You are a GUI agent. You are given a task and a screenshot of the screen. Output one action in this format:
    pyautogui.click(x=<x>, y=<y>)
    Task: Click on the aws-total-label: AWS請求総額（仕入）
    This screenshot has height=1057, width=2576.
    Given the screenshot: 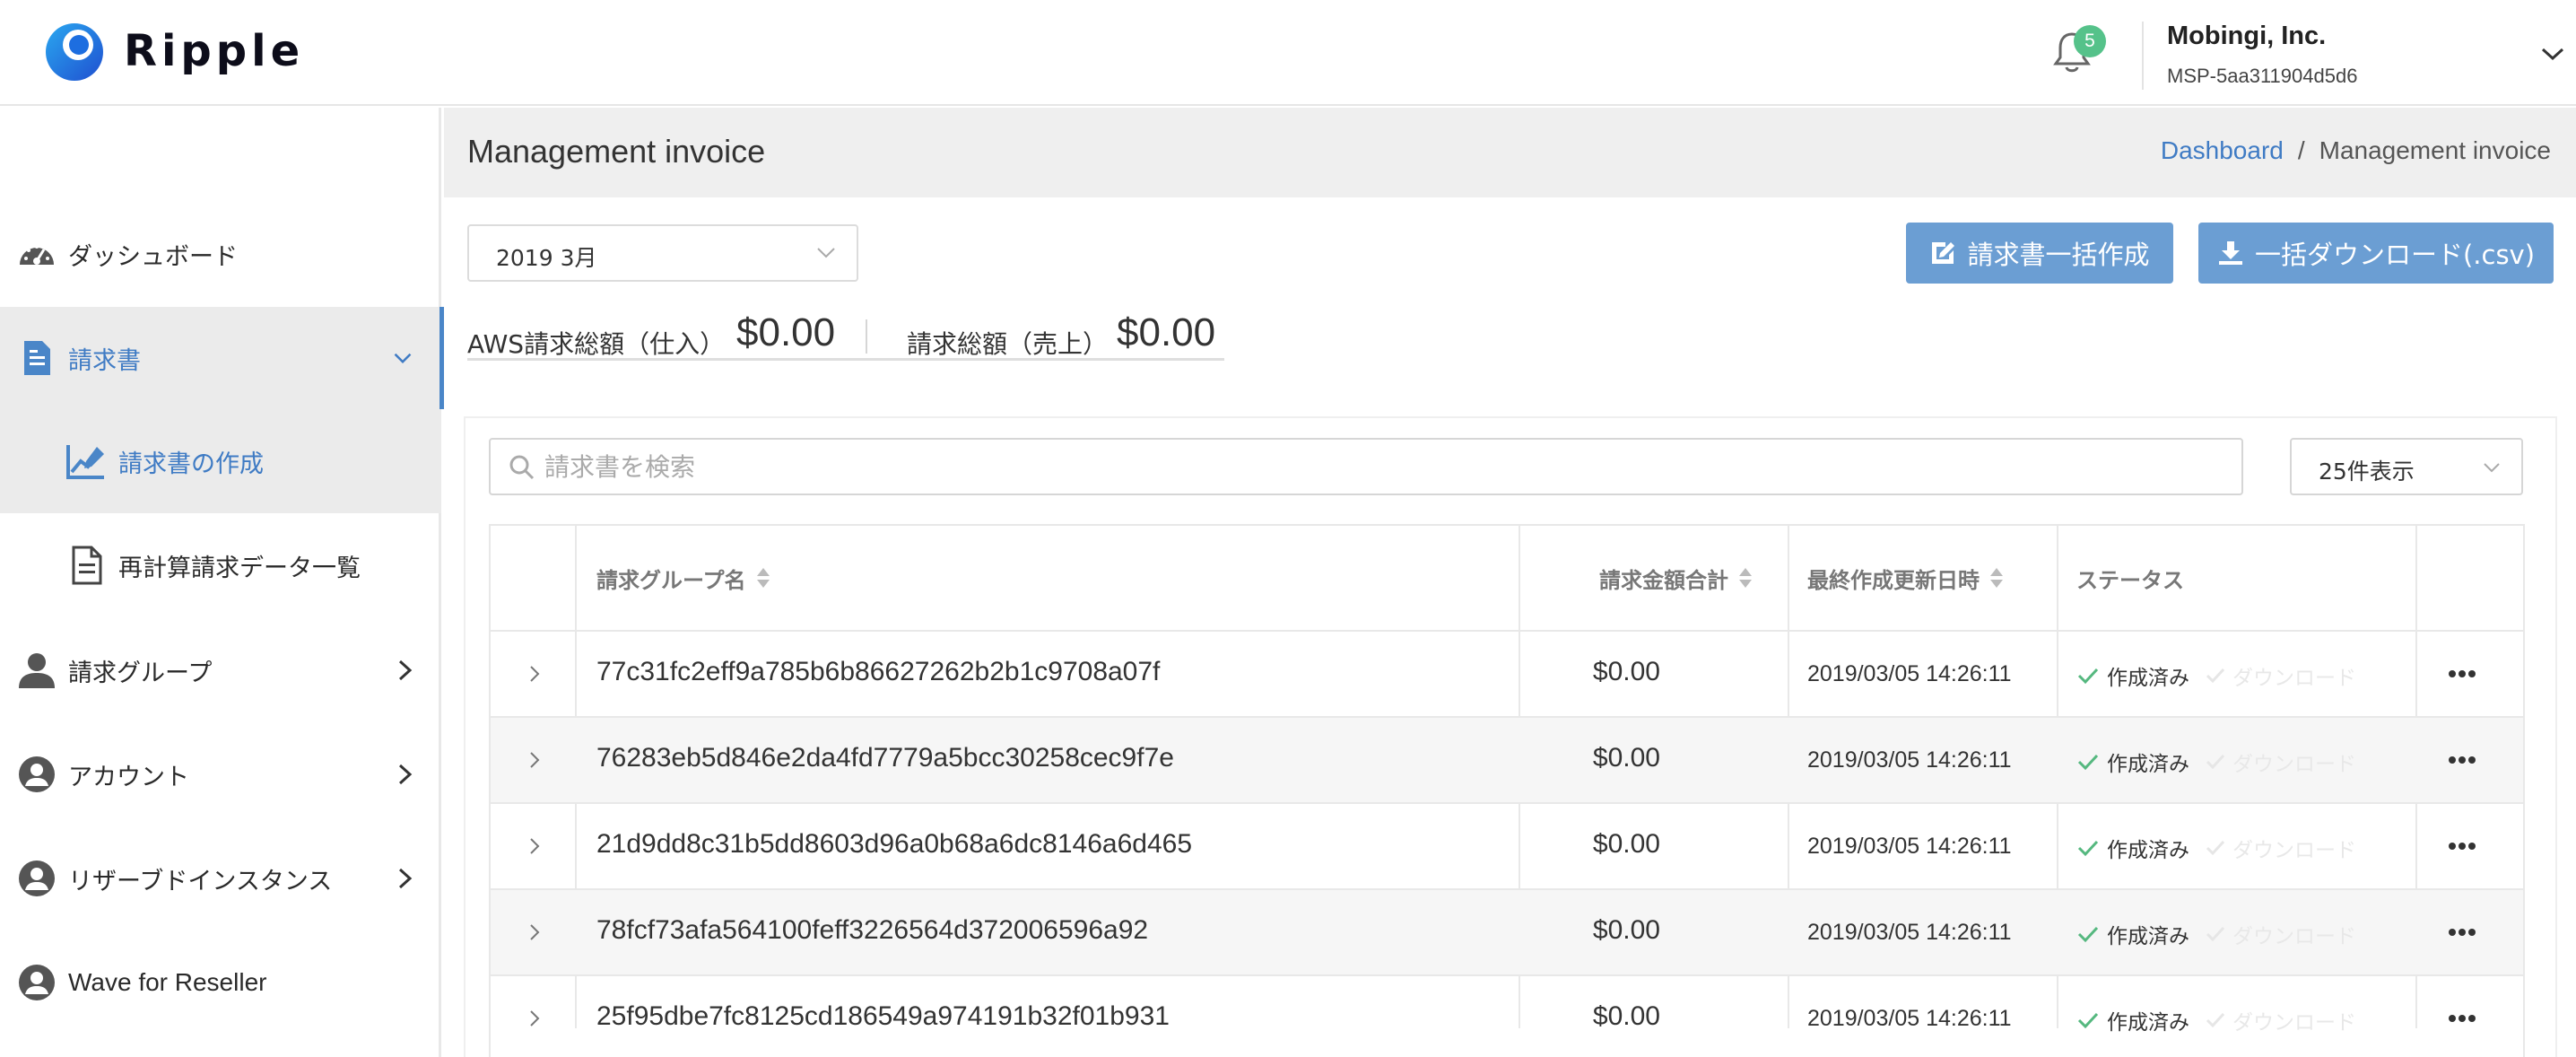 What is the action you would take?
    pyautogui.click(x=596, y=344)
    